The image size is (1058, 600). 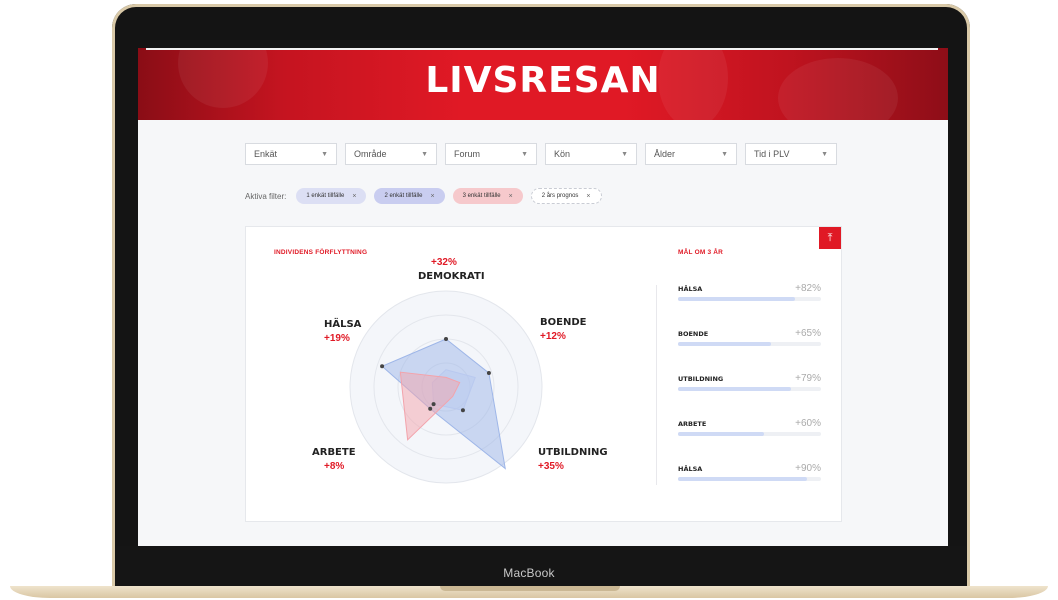 I want to click on hero-top-strip, so click(x=542, y=49).